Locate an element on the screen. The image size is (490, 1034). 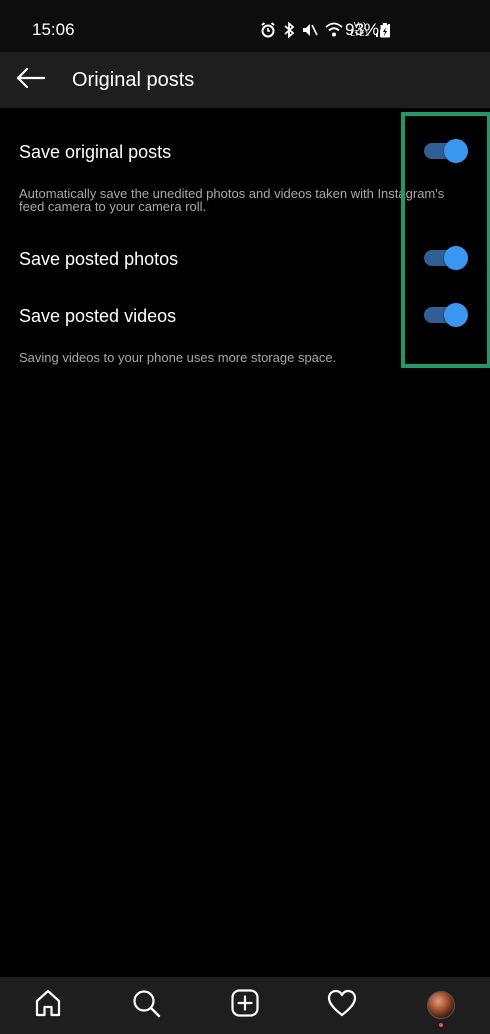
nav-new-post is located at coordinates (245, 1005).